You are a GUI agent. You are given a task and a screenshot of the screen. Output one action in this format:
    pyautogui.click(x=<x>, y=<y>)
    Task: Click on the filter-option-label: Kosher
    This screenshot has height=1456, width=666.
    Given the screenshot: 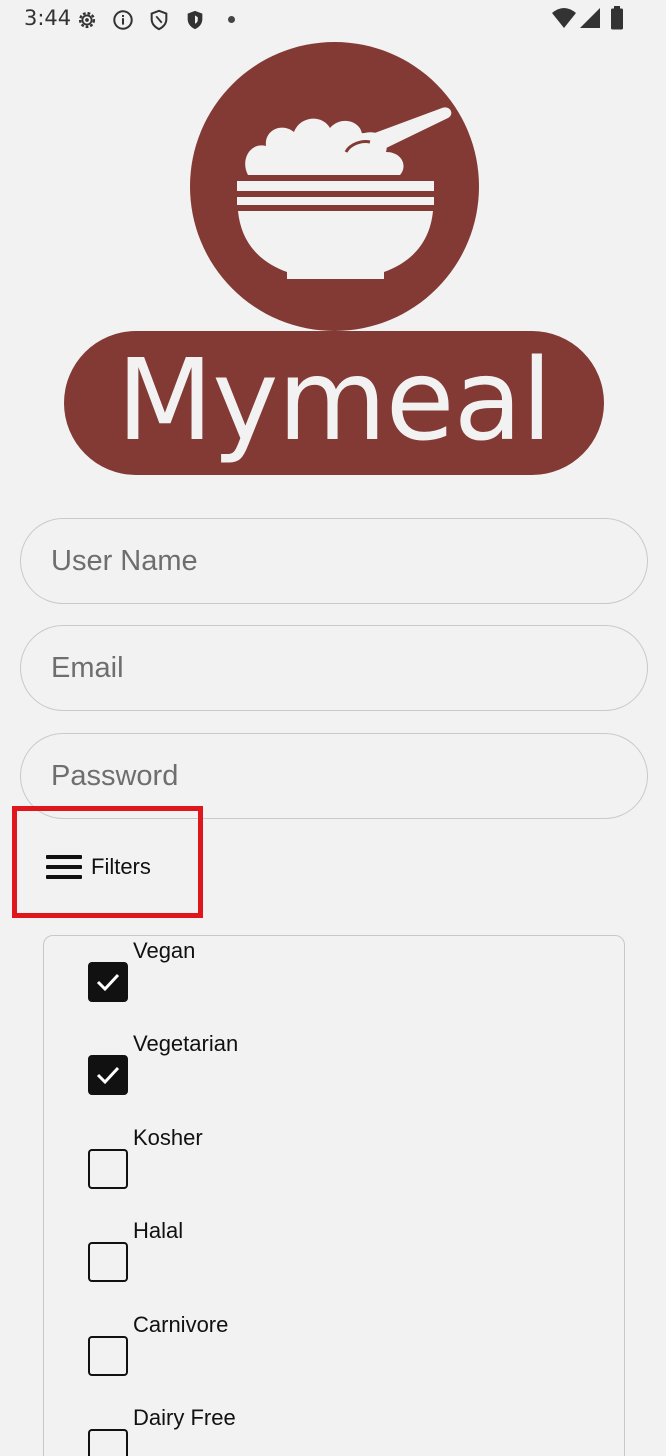 What is the action you would take?
    pyautogui.click(x=168, y=1137)
    